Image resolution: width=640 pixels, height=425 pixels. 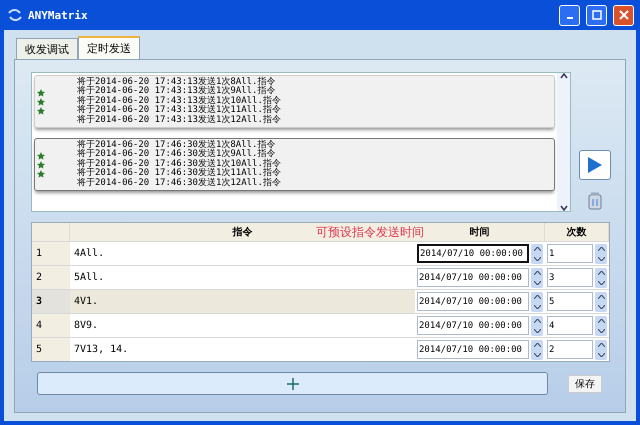 I want to click on log-line: 将于2014-06-20 17:43:13发送1次10All.指令, so click(x=179, y=101).